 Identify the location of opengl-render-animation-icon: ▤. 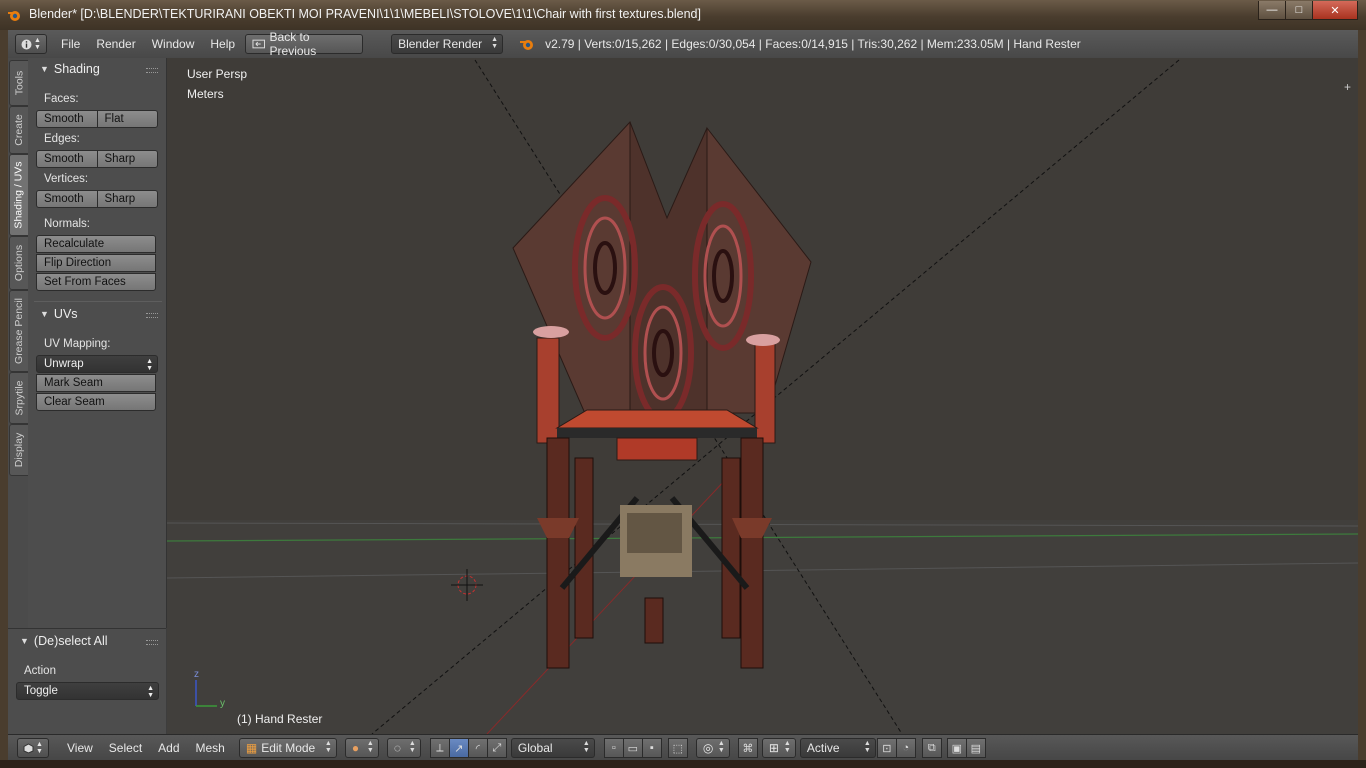
(975, 748).